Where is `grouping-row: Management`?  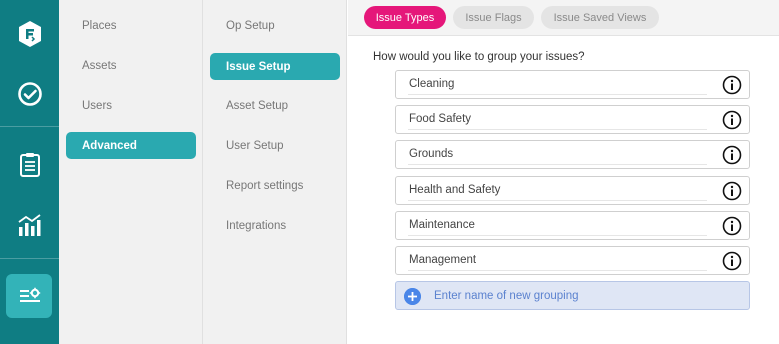
grouping-row: Management is located at coordinates (572, 260).